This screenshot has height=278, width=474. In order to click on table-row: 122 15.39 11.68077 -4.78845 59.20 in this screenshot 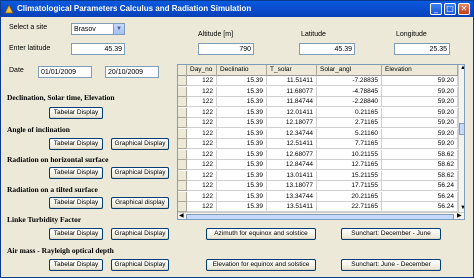, I will do `click(318, 91)`.